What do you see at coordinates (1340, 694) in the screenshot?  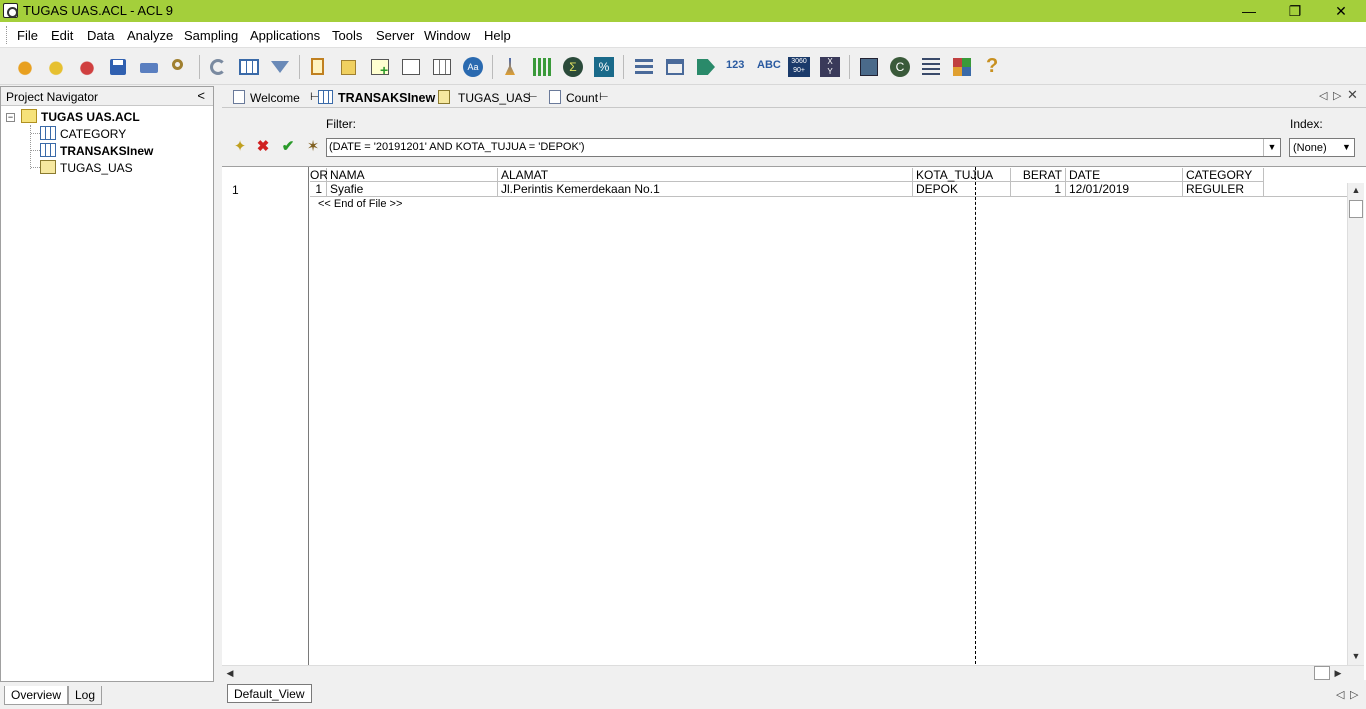 I see `view-scroll-left-icon: ◁` at bounding box center [1340, 694].